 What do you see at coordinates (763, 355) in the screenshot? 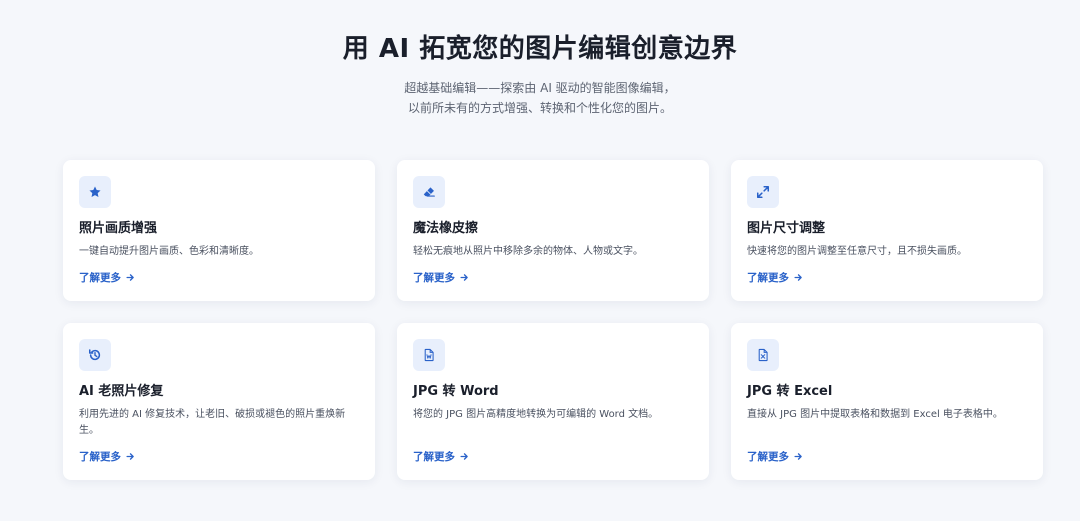
I see `excel-file-icon` at bounding box center [763, 355].